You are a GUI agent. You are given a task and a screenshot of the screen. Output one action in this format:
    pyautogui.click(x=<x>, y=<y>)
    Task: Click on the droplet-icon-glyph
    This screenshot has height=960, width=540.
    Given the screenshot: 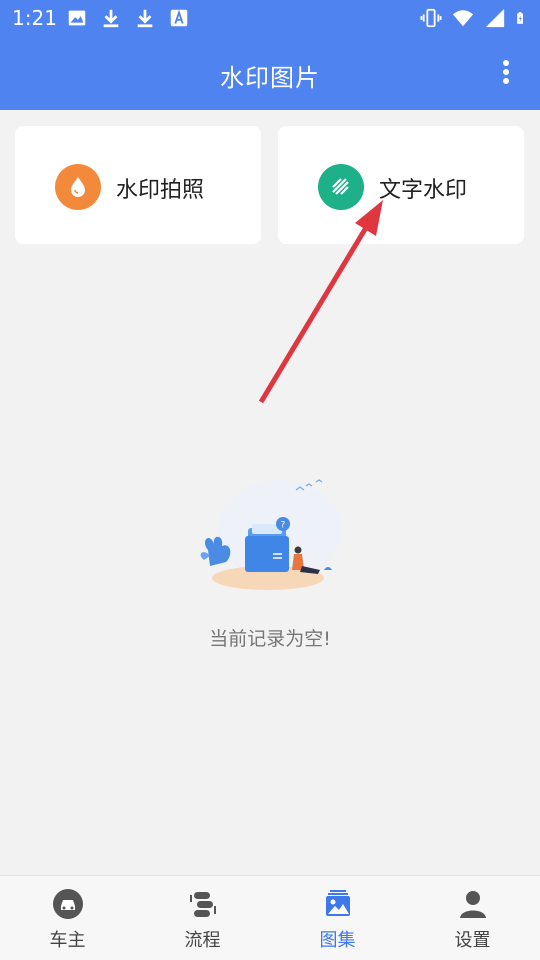 What is the action you would take?
    pyautogui.click(x=78, y=187)
    